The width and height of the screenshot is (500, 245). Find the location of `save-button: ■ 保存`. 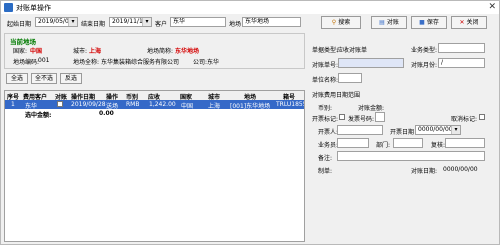

save-button: ■ 保存 is located at coordinates (429, 22).